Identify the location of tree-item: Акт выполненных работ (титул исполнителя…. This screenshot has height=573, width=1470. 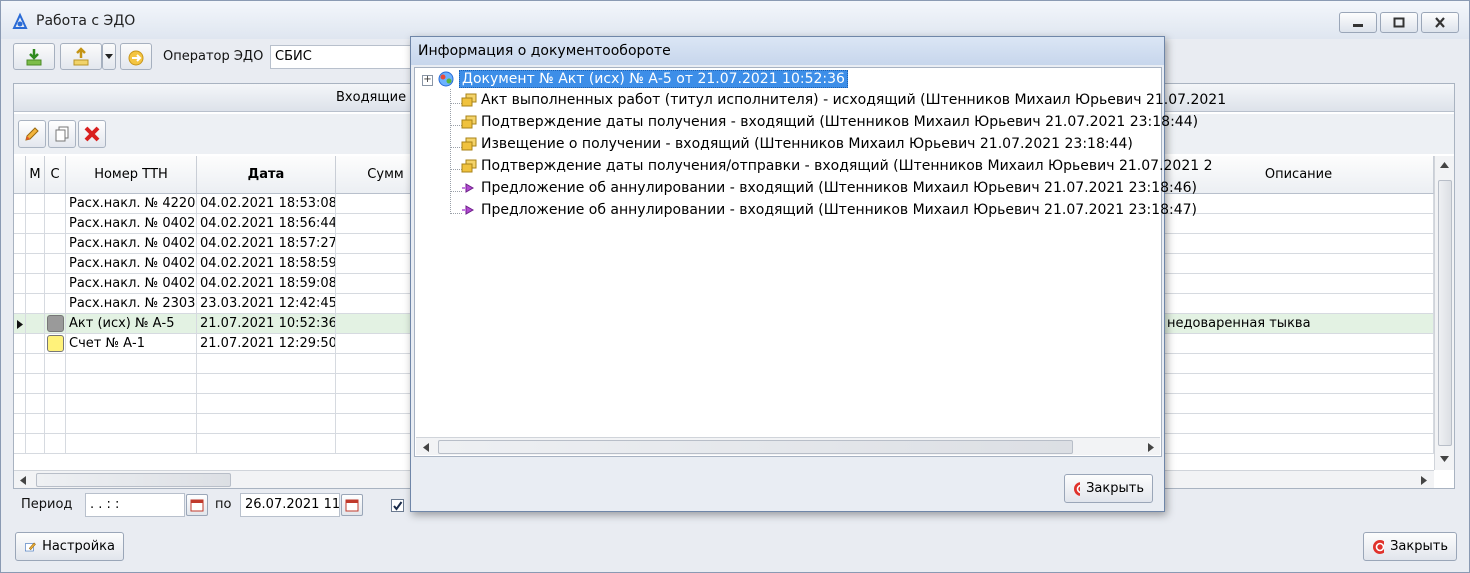
(843, 100).